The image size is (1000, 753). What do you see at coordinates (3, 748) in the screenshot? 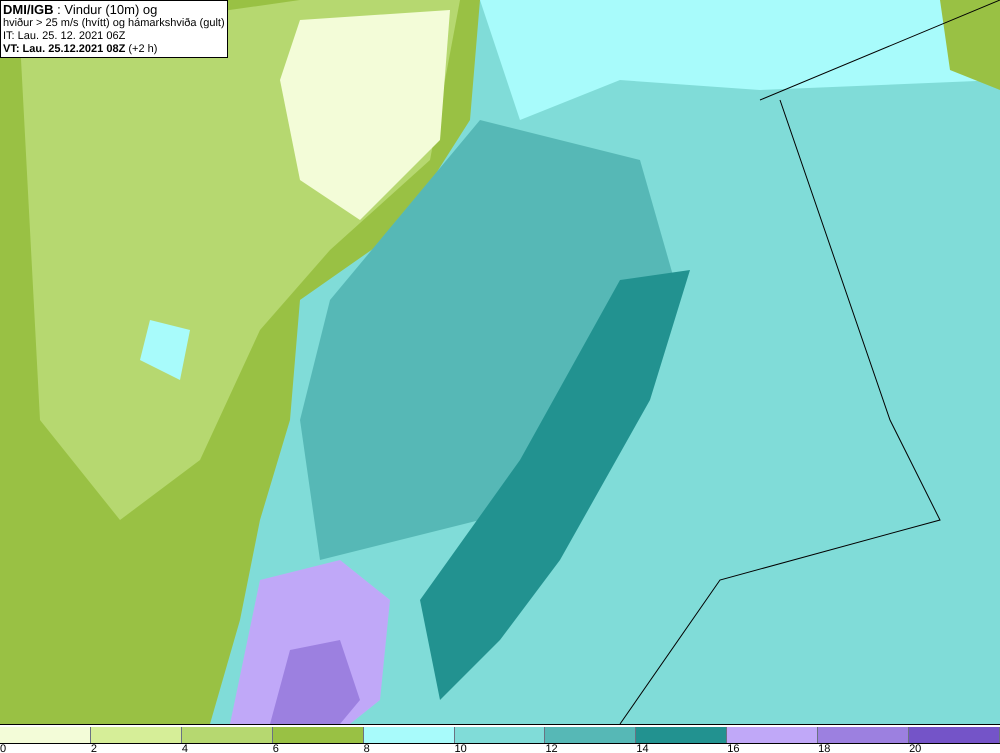
I see `legend-label: 0` at bounding box center [3, 748].